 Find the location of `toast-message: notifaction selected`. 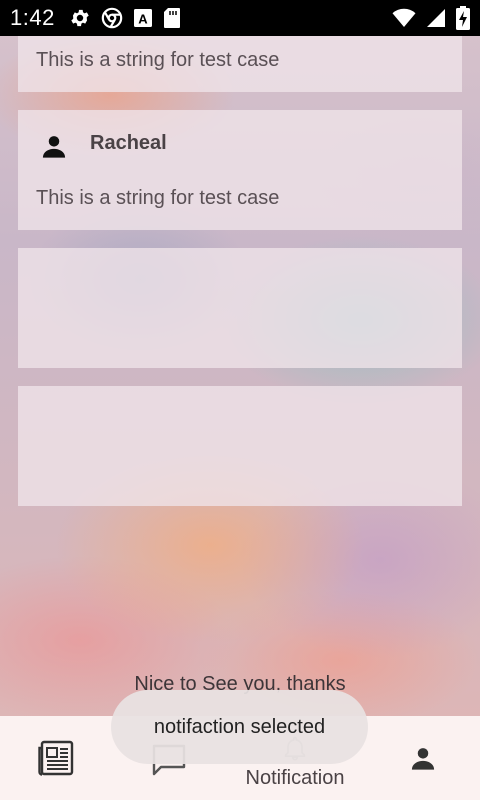

toast-message: notifaction selected is located at coordinates (239, 727).